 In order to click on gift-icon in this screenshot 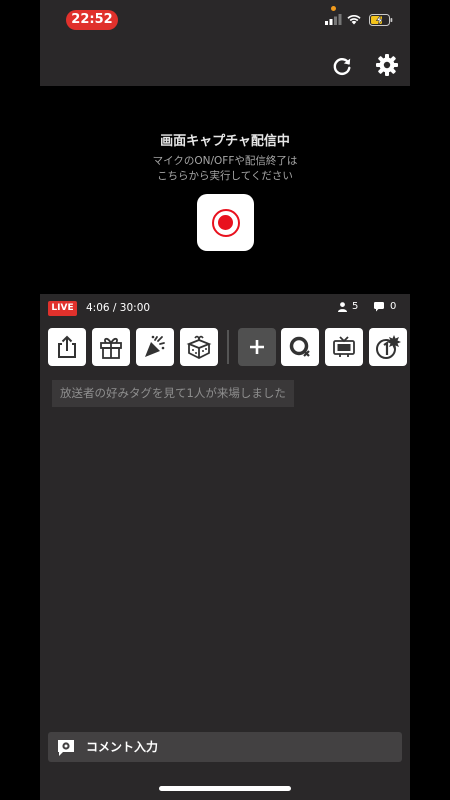, I will do `click(111, 348)`.